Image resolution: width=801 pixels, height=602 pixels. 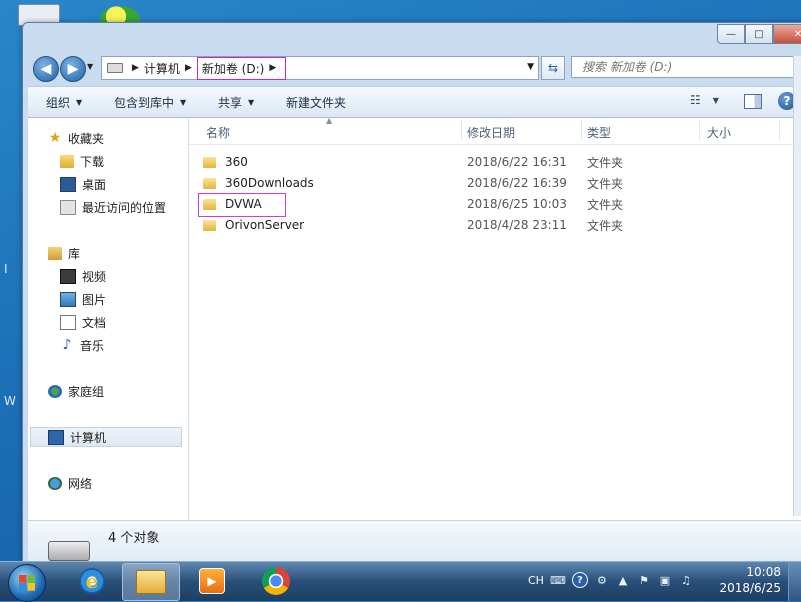 What do you see at coordinates (686, 580) in the screenshot?
I see `volume-icon: ♫` at bounding box center [686, 580].